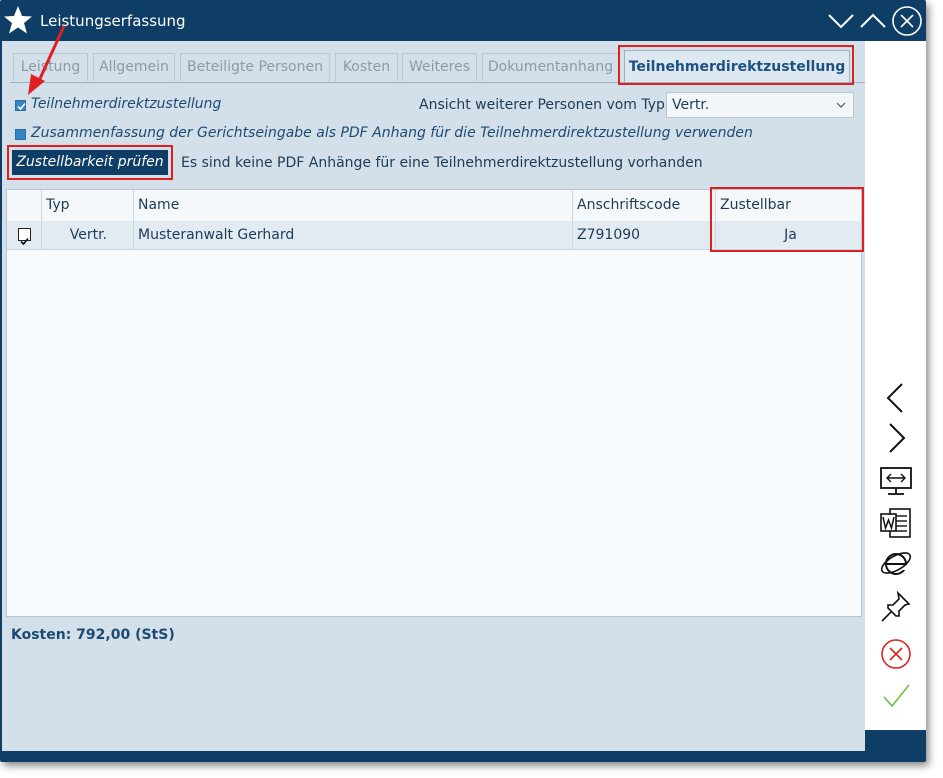  I want to click on direct-delivery-checkbox, so click(20, 105).